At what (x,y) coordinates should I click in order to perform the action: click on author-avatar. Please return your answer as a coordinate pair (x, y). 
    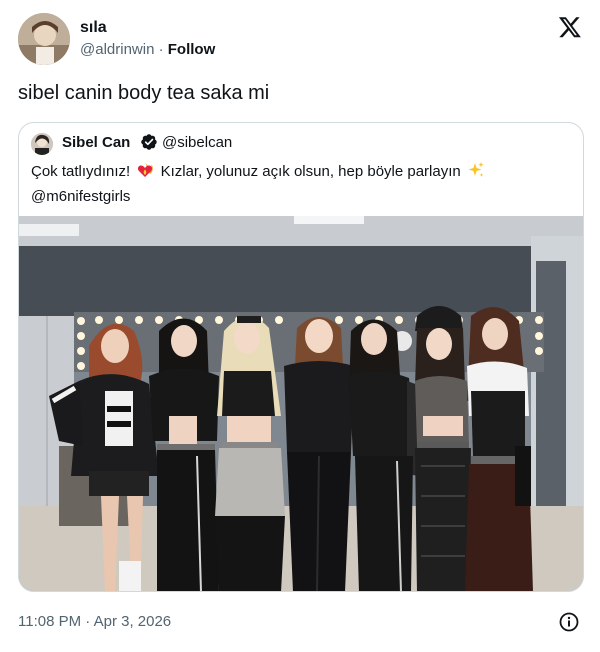
    Looking at the image, I should click on (44, 39).